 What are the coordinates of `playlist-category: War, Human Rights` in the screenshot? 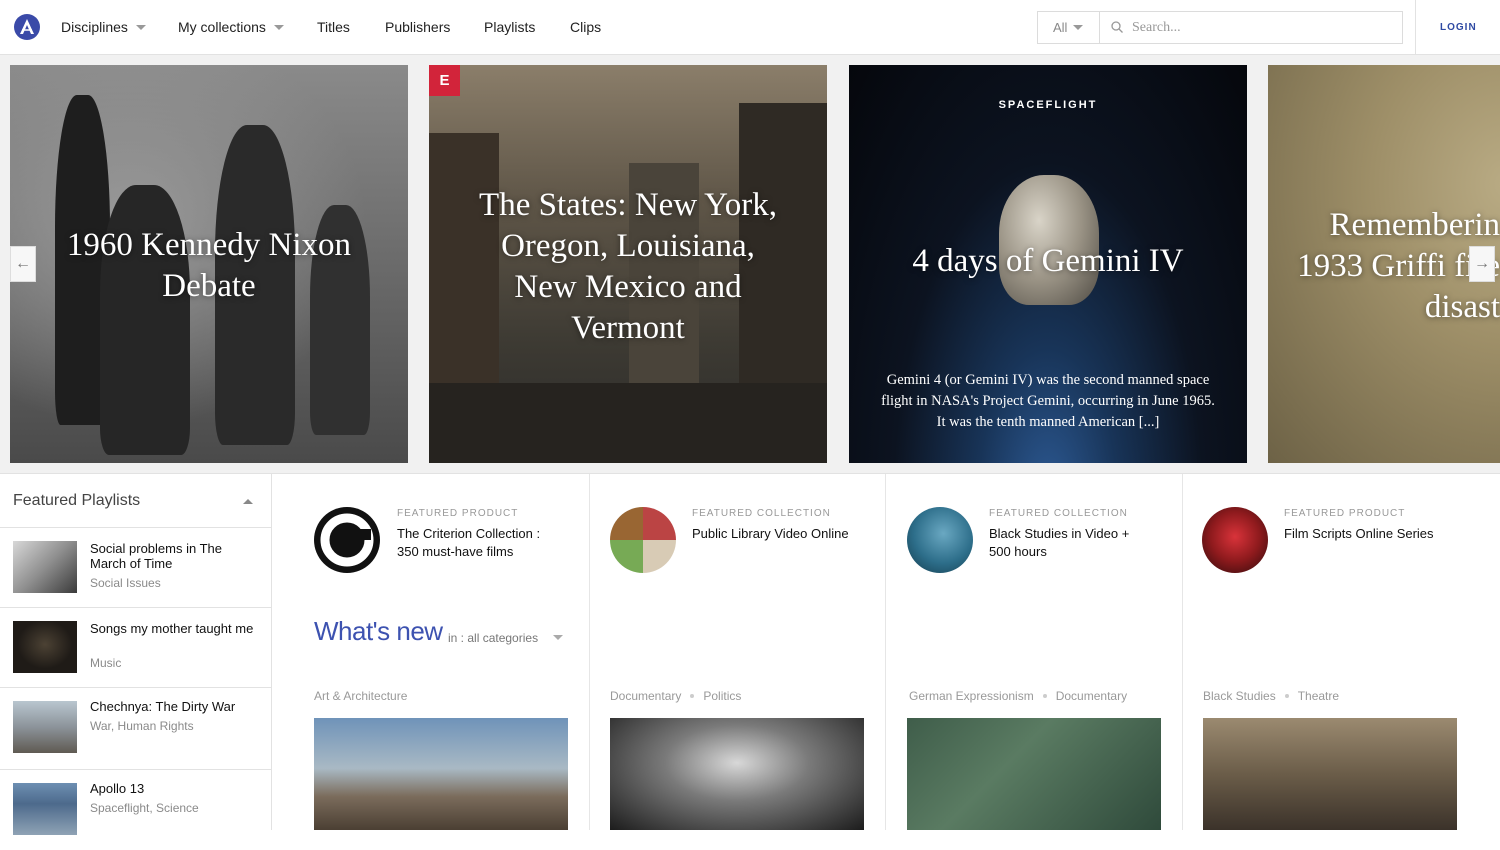 It's located at (142, 726).